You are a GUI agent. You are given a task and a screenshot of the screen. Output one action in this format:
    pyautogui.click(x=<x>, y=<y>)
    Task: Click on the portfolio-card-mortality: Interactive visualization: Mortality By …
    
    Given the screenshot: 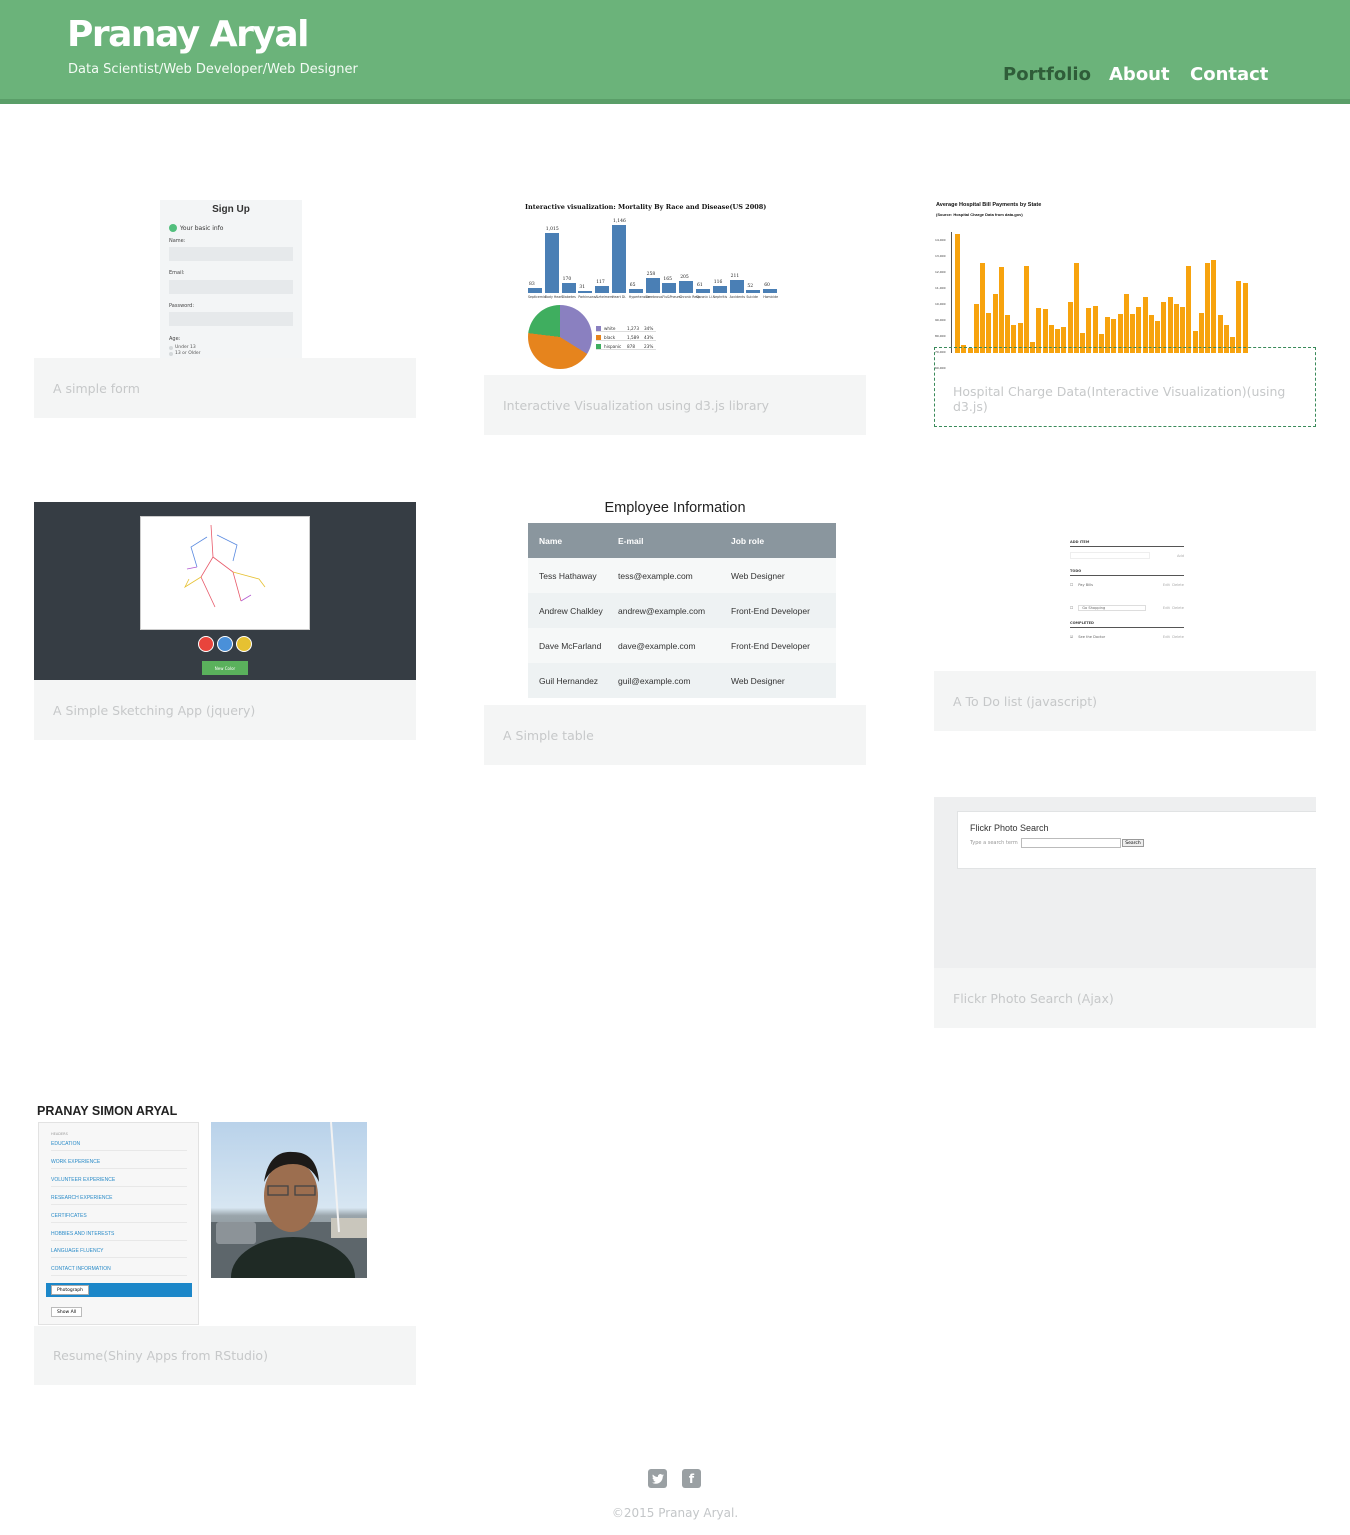 What is the action you would take?
    pyautogui.click(x=675, y=317)
    